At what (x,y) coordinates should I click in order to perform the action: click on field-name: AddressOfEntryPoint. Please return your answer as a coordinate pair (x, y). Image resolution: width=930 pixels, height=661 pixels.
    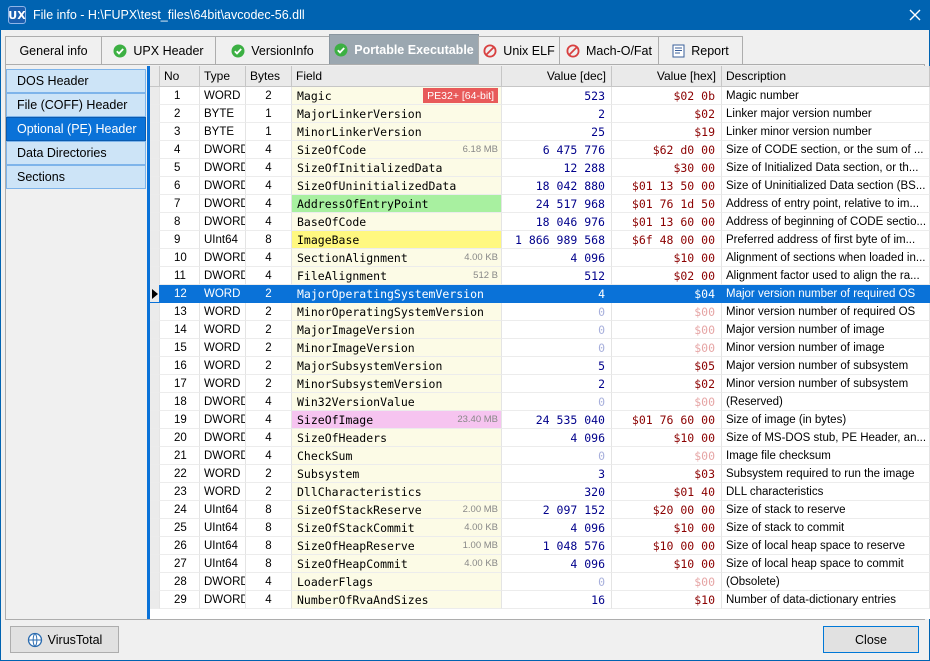
    Looking at the image, I should click on (363, 203).